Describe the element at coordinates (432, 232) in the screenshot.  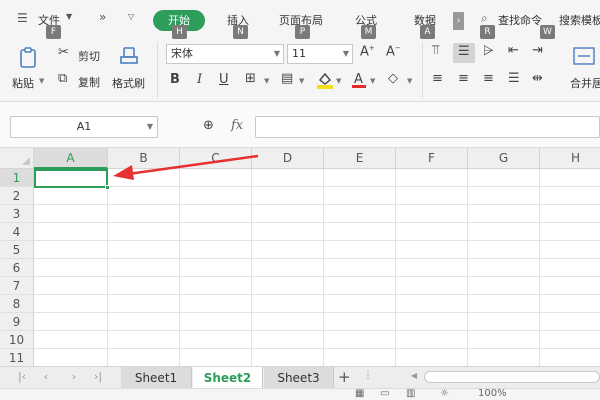
I see `cell-f4` at that location.